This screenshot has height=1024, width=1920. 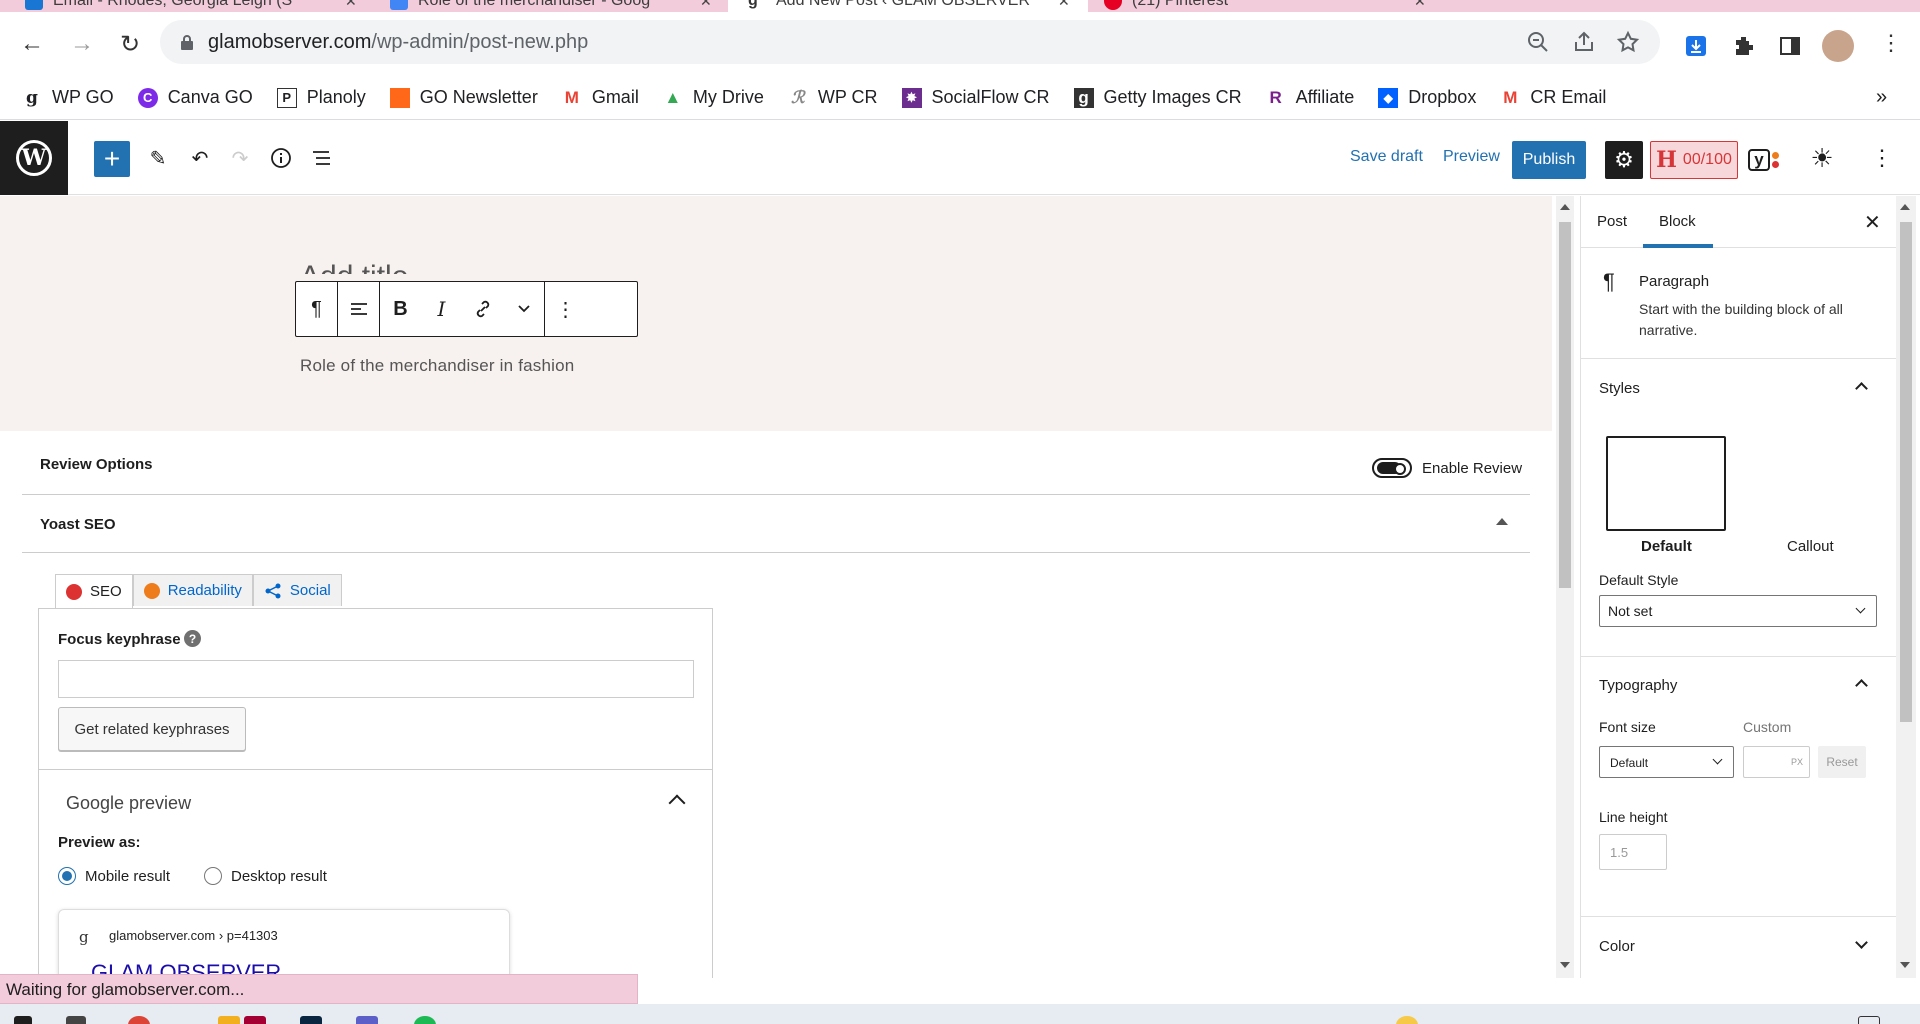 I want to click on bookmark-wp-cr: ℛ WP CR, so click(x=832, y=97).